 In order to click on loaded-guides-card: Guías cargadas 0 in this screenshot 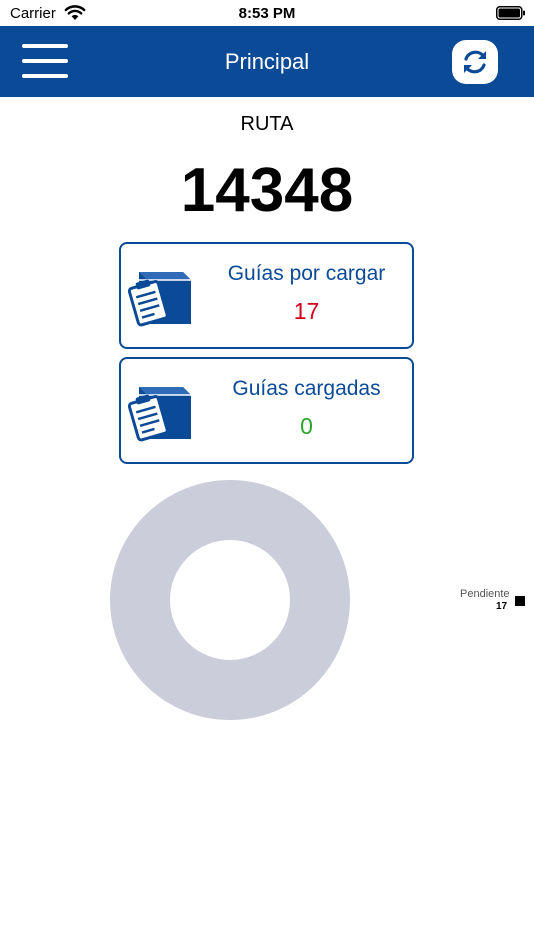, I will do `click(266, 410)`.